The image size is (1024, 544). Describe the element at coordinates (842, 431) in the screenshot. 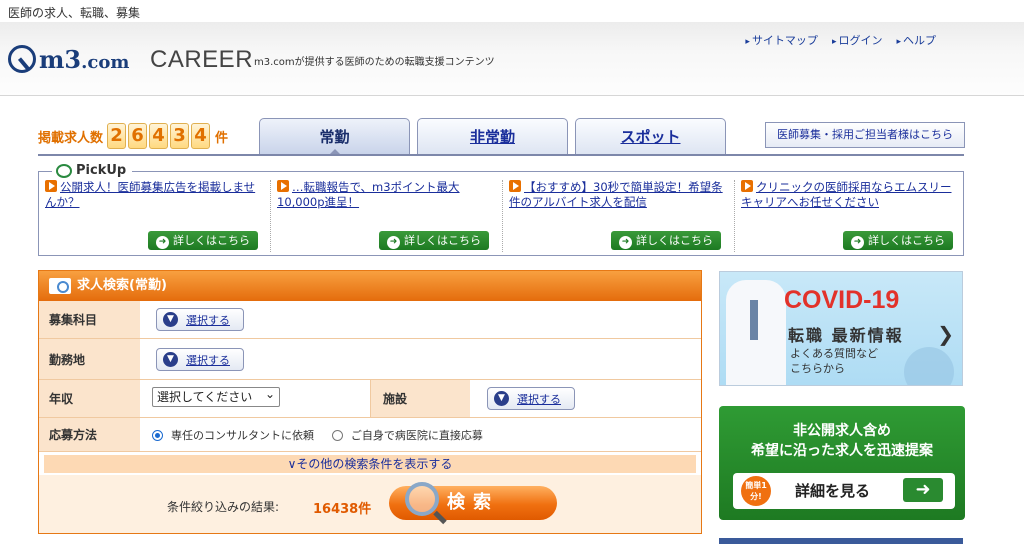

I see `banner-line1: 非公開求人含め` at that location.